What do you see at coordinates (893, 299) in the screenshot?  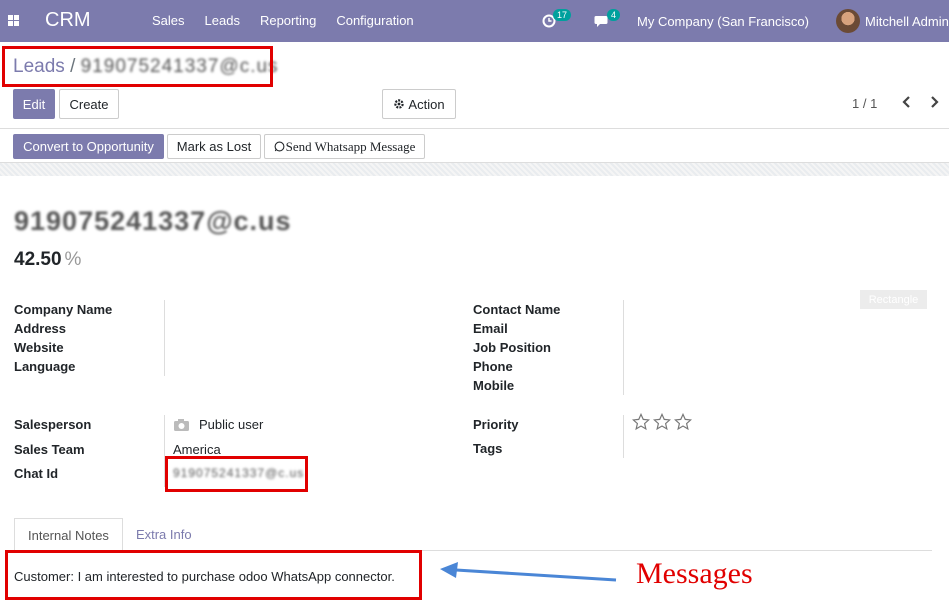 I see `ribbon-badge: Rectangle` at bounding box center [893, 299].